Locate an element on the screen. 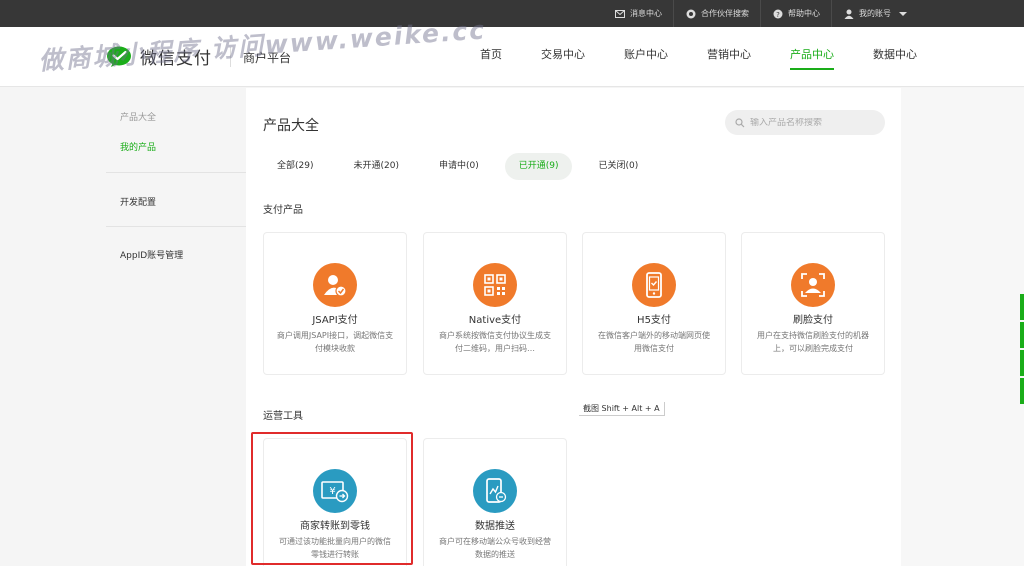  header: 微信支付 商户平台 首页 交易中心 账户中心 营销中心 产品中心 数据中心 is located at coordinates (512, 57).